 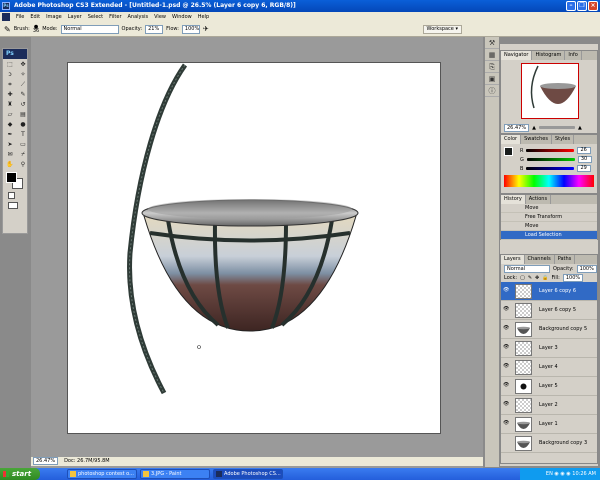 I want to click on menu-image: Image, so click(x=54, y=17).